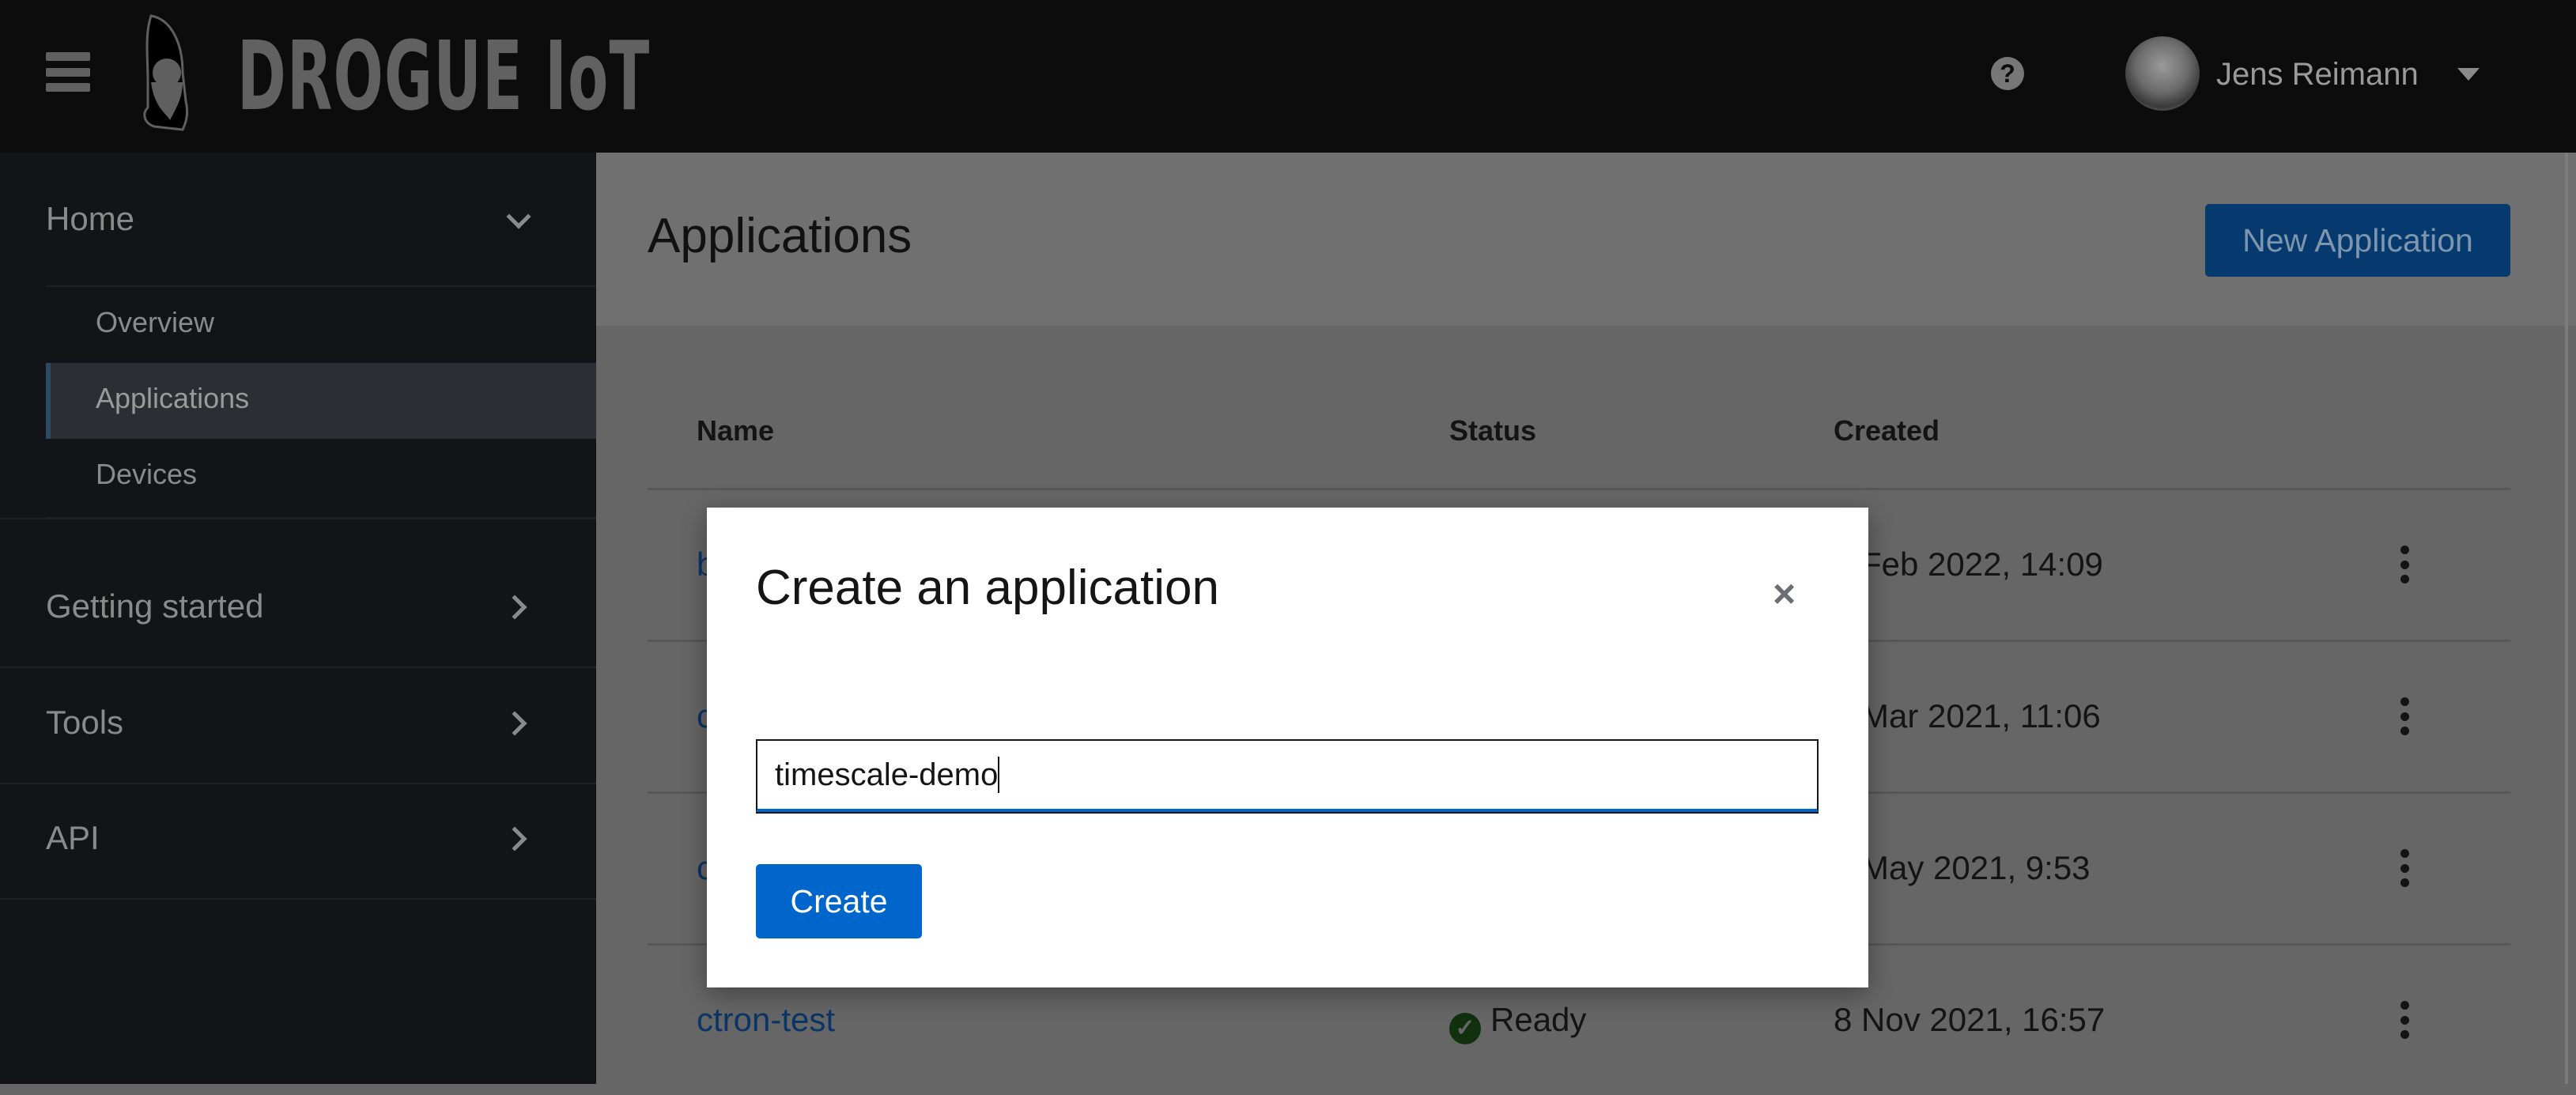 This screenshot has height=1095, width=2576. I want to click on application-name-input: timescale-demo, so click(1287, 776).